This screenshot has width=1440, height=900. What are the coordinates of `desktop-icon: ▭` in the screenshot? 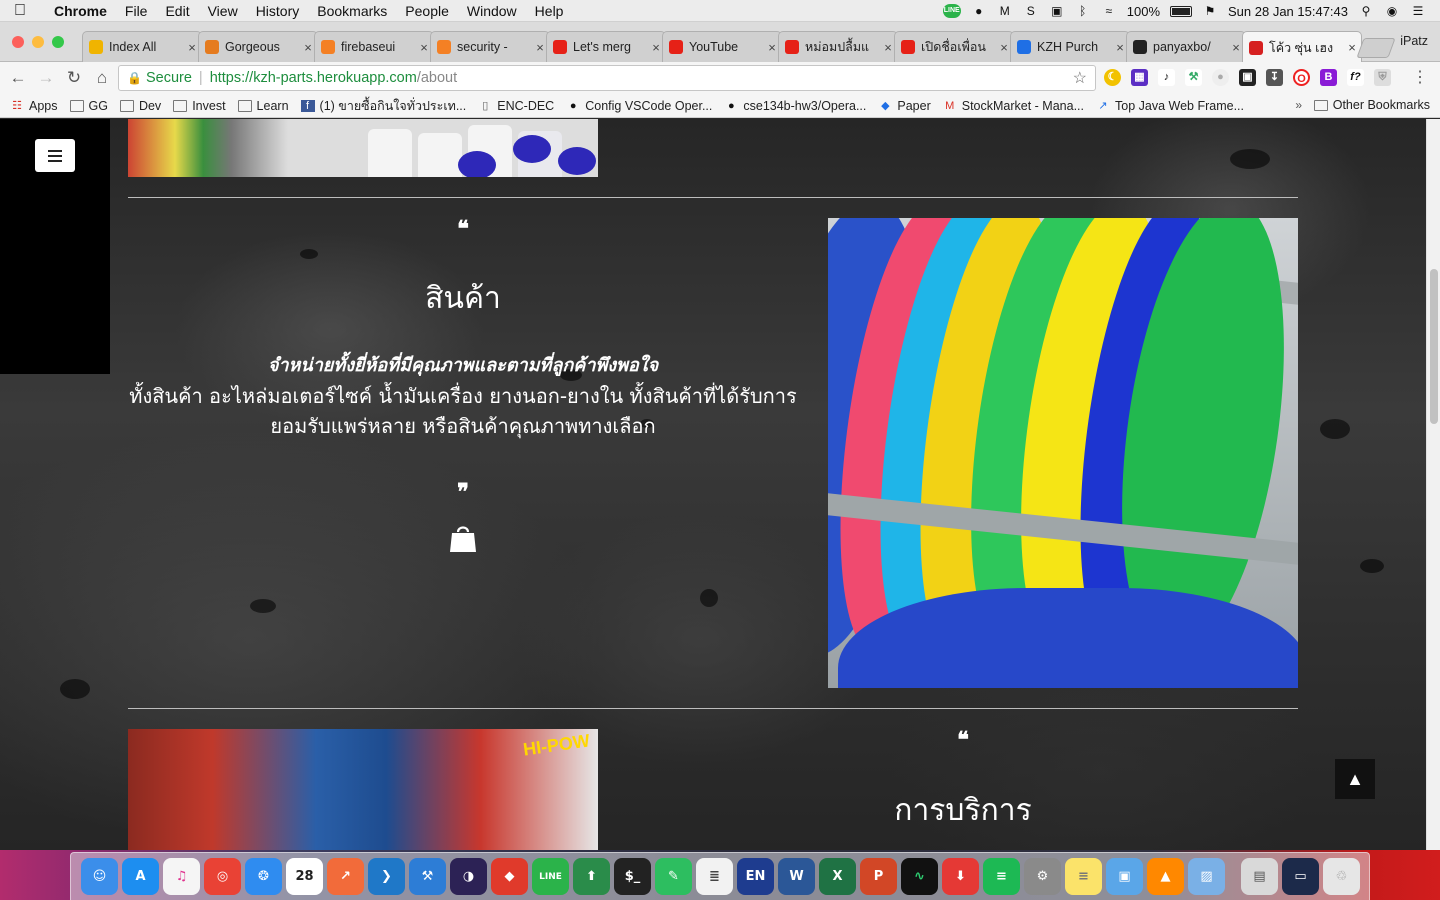 It's located at (1300, 876).